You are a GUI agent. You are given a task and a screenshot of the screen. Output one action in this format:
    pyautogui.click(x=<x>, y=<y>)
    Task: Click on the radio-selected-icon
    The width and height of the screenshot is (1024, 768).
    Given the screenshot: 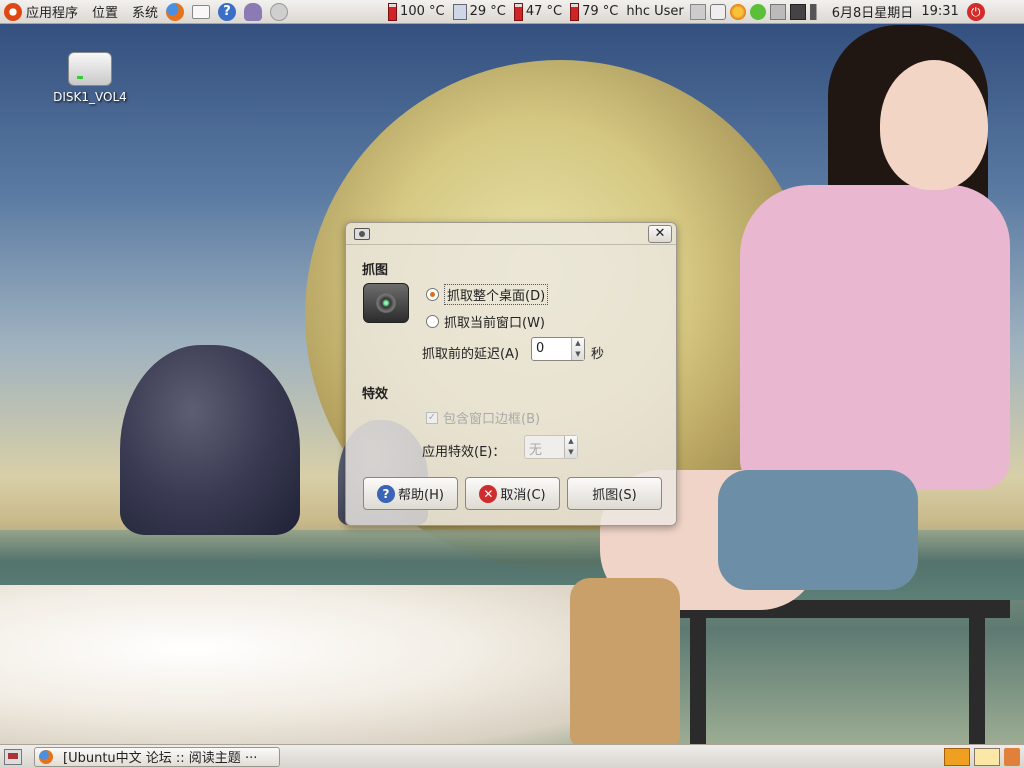 What is the action you would take?
    pyautogui.click(x=432, y=294)
    